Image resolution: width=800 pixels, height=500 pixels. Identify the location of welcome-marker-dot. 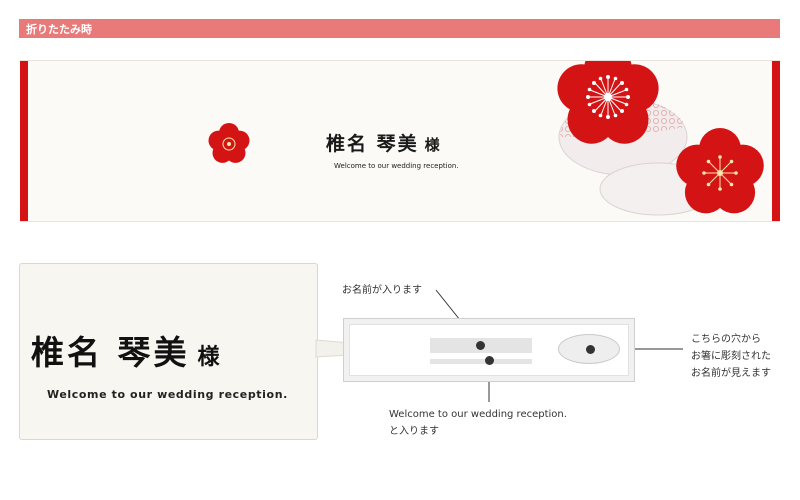
(489, 360).